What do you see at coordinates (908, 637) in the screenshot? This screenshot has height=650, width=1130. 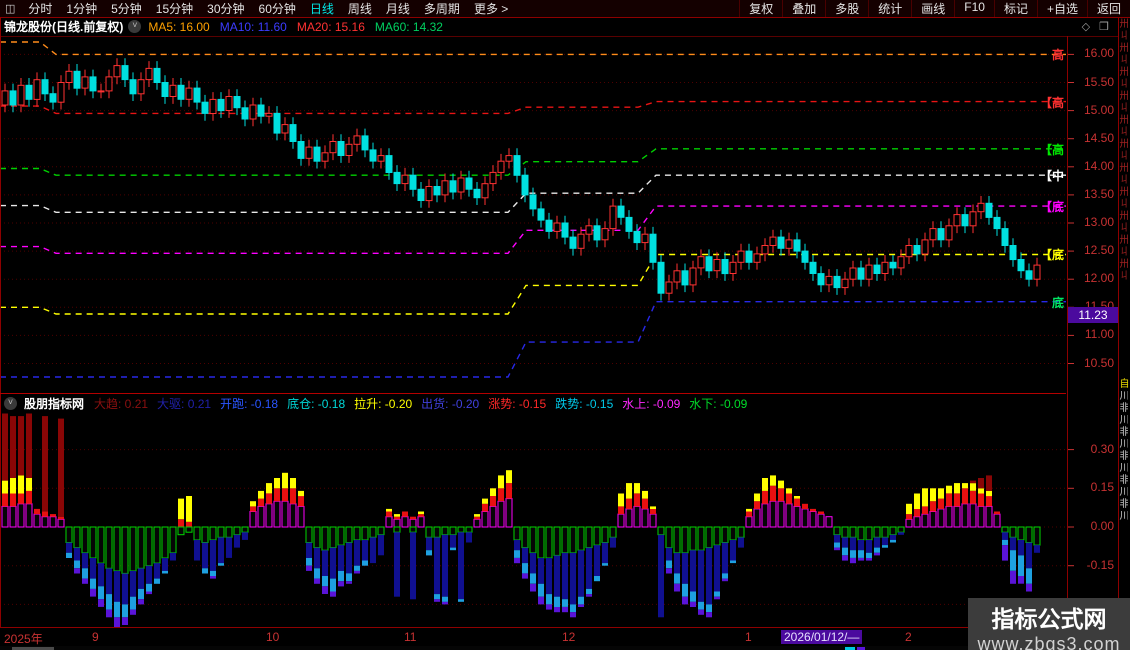 I see `time-axis-label: 2` at bounding box center [908, 637].